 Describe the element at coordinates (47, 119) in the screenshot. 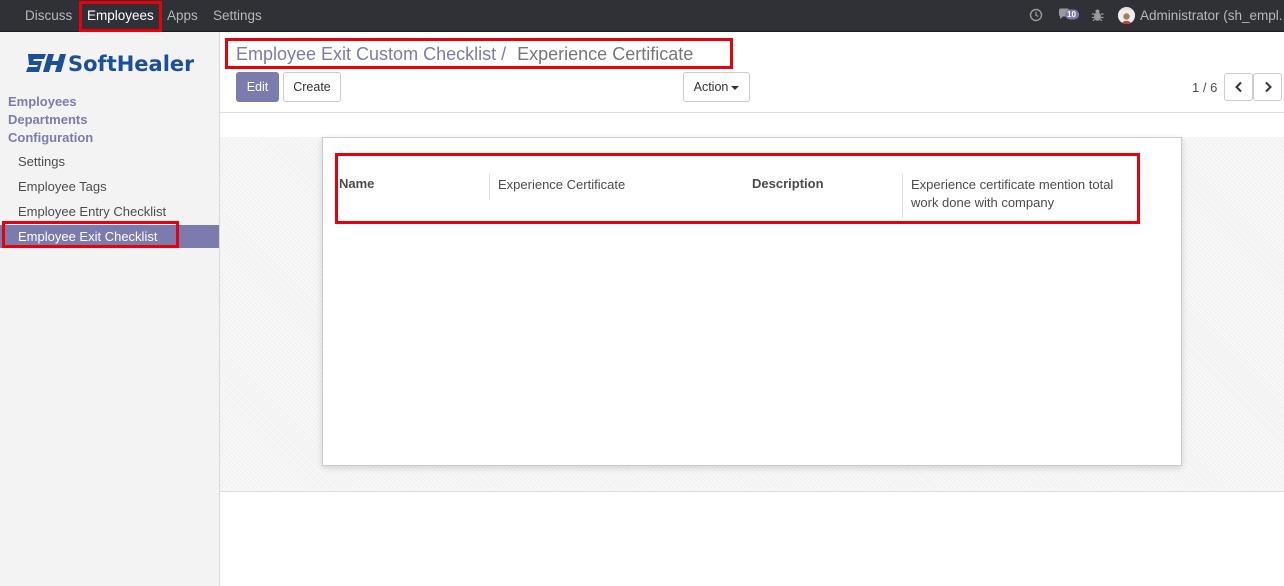

I see `sidebar-section-departments: Departments` at that location.